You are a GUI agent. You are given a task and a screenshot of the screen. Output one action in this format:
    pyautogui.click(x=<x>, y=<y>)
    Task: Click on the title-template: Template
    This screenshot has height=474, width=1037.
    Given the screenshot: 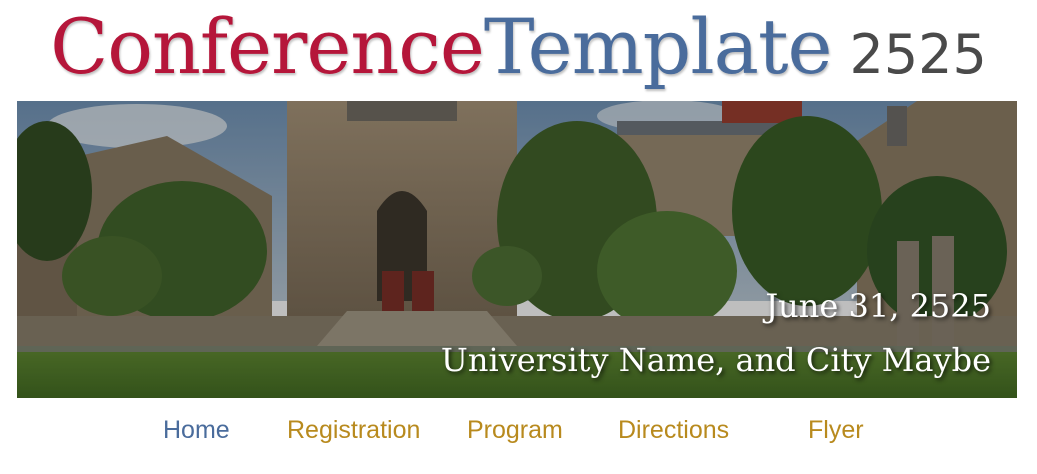 What is the action you would take?
    pyautogui.click(x=658, y=46)
    